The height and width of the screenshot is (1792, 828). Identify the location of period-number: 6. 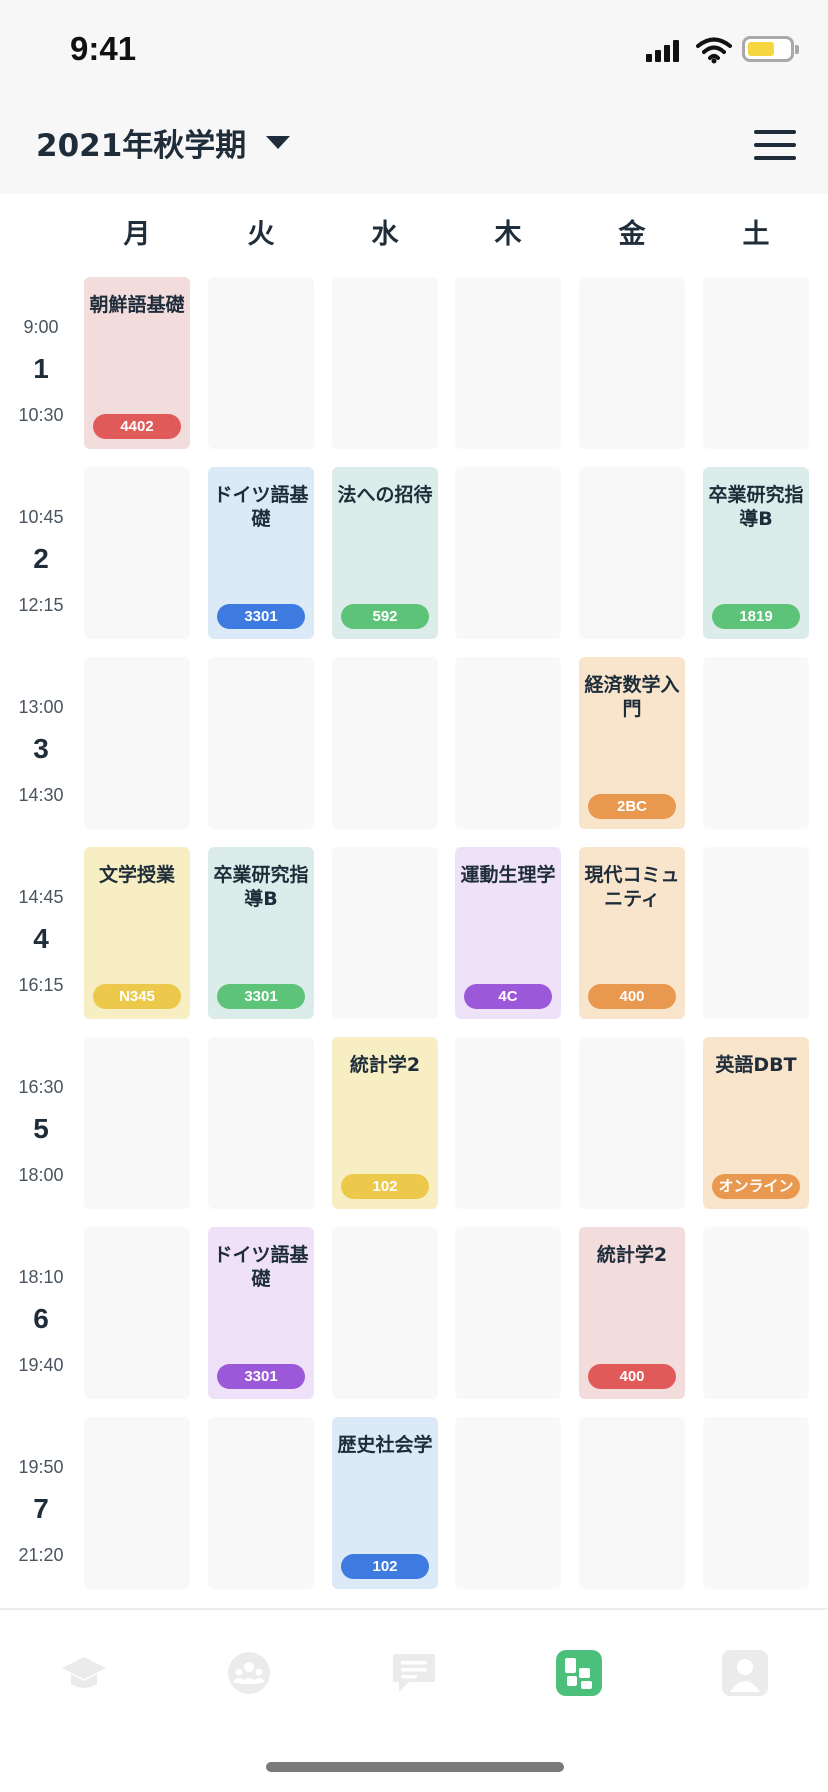
(41, 1318).